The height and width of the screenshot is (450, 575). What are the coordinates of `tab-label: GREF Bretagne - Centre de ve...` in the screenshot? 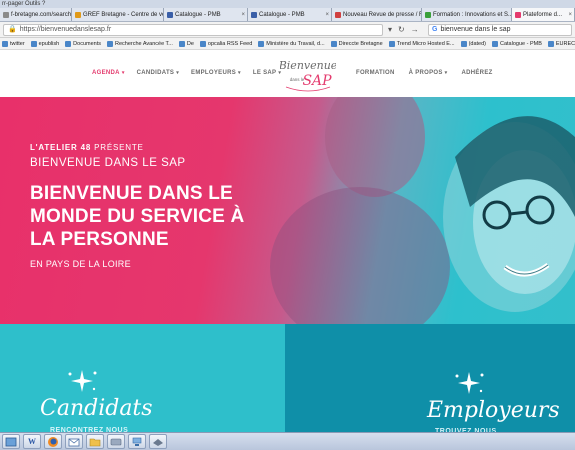 It's located at (123, 15).